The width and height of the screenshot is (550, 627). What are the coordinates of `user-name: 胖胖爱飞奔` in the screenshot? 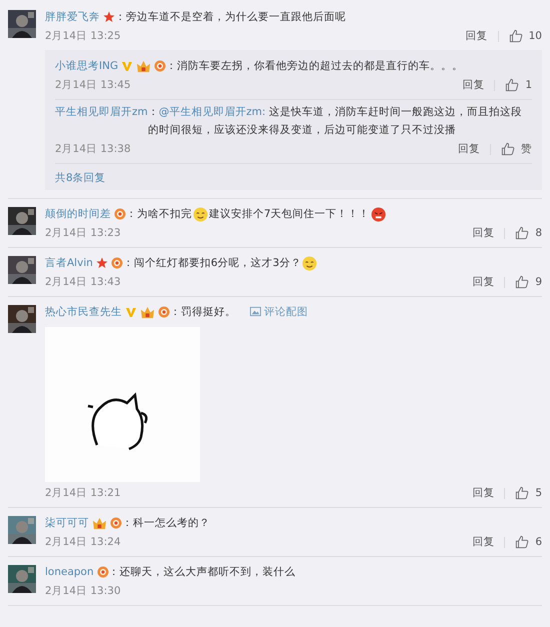 It's located at (72, 17).